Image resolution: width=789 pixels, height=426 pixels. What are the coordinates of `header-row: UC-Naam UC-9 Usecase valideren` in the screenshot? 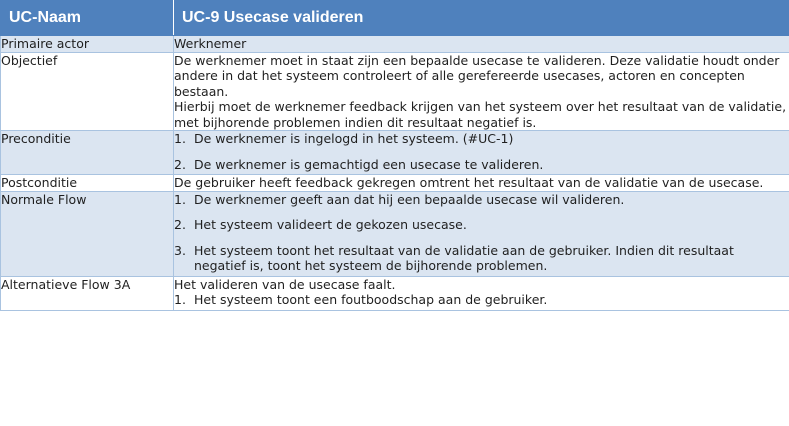 It's located at (394, 18).